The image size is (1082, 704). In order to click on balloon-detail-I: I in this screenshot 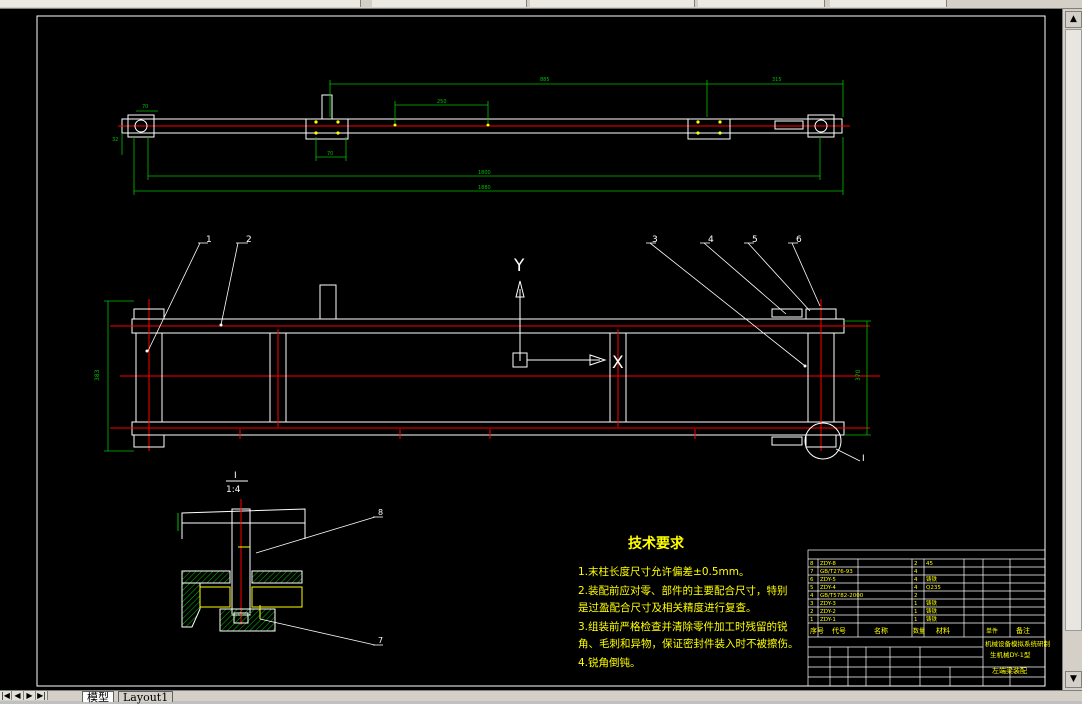, I will do `click(863, 459)`.